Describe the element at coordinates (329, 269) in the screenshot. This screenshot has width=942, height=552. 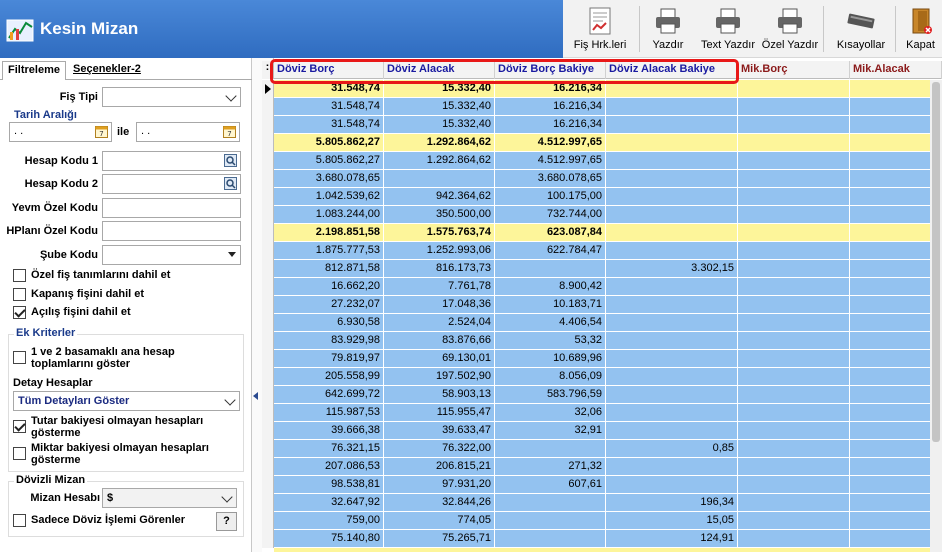
I see `table-cell: 812.871,58` at that location.